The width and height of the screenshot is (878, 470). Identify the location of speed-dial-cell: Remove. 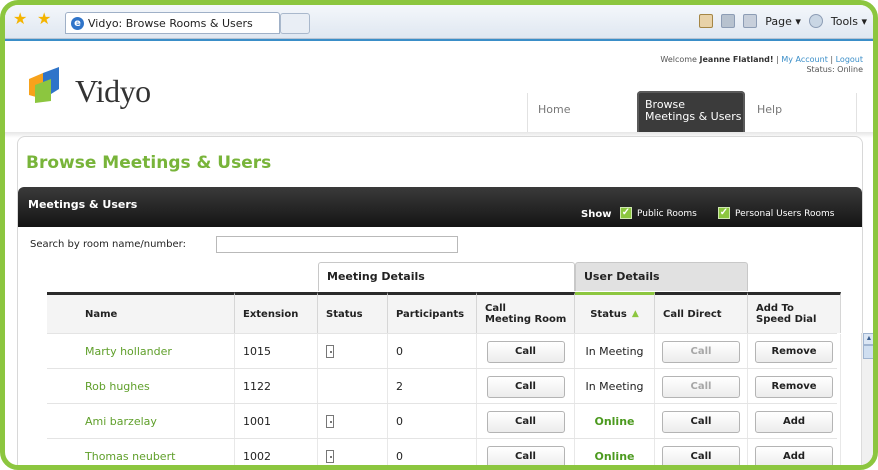
(794, 386).